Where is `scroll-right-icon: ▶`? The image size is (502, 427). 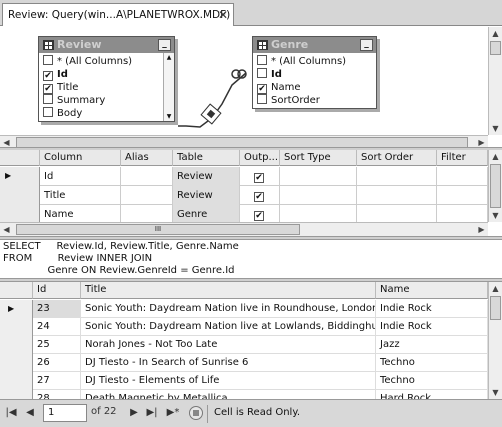
scroll-right-icon: ▶ is located at coordinates (481, 229).